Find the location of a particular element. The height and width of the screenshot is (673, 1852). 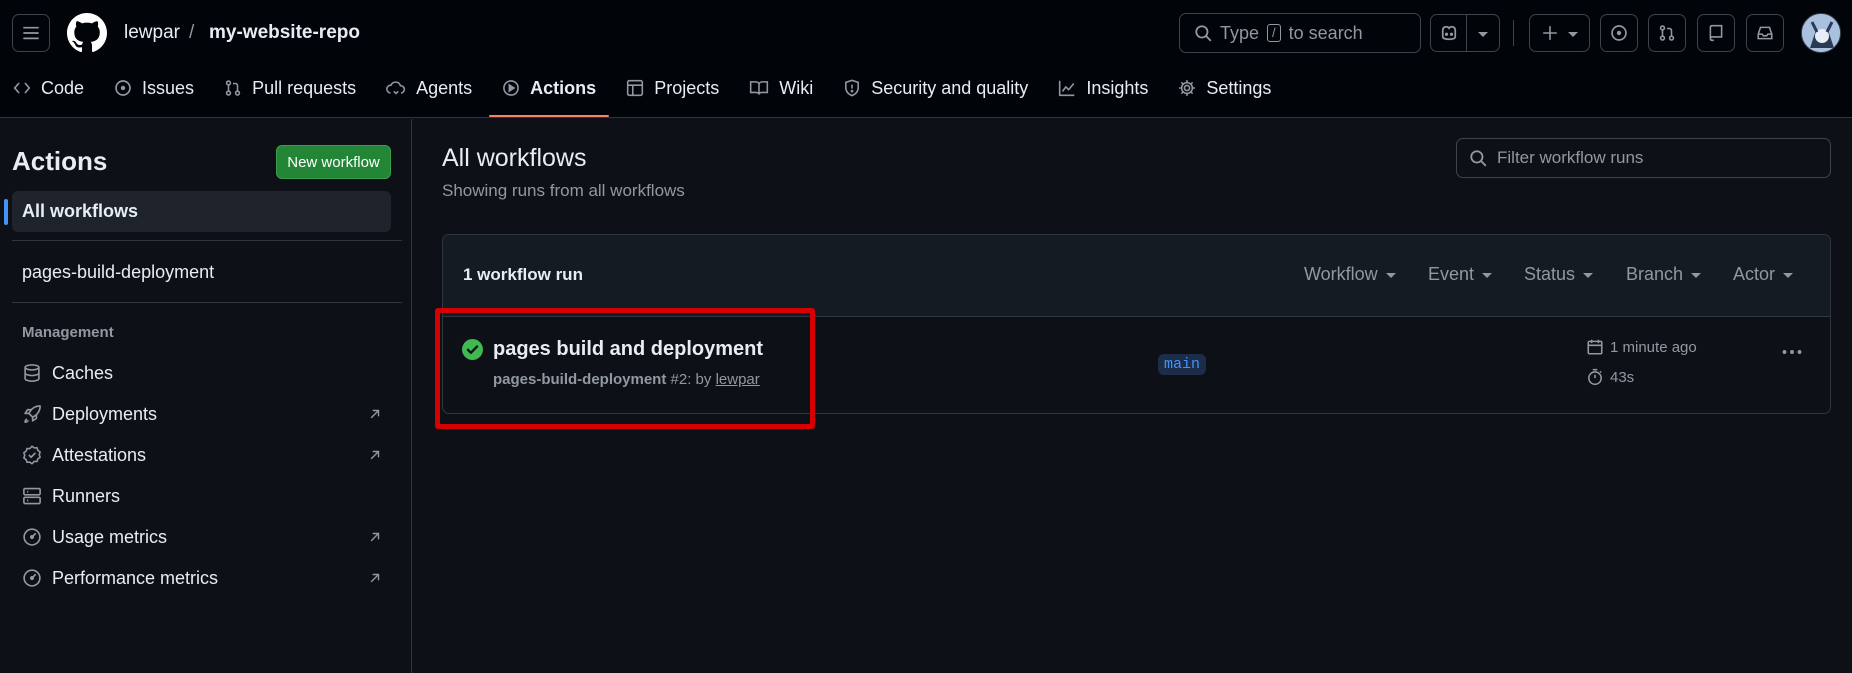

search-shortcut-key: / is located at coordinates (1274, 33).